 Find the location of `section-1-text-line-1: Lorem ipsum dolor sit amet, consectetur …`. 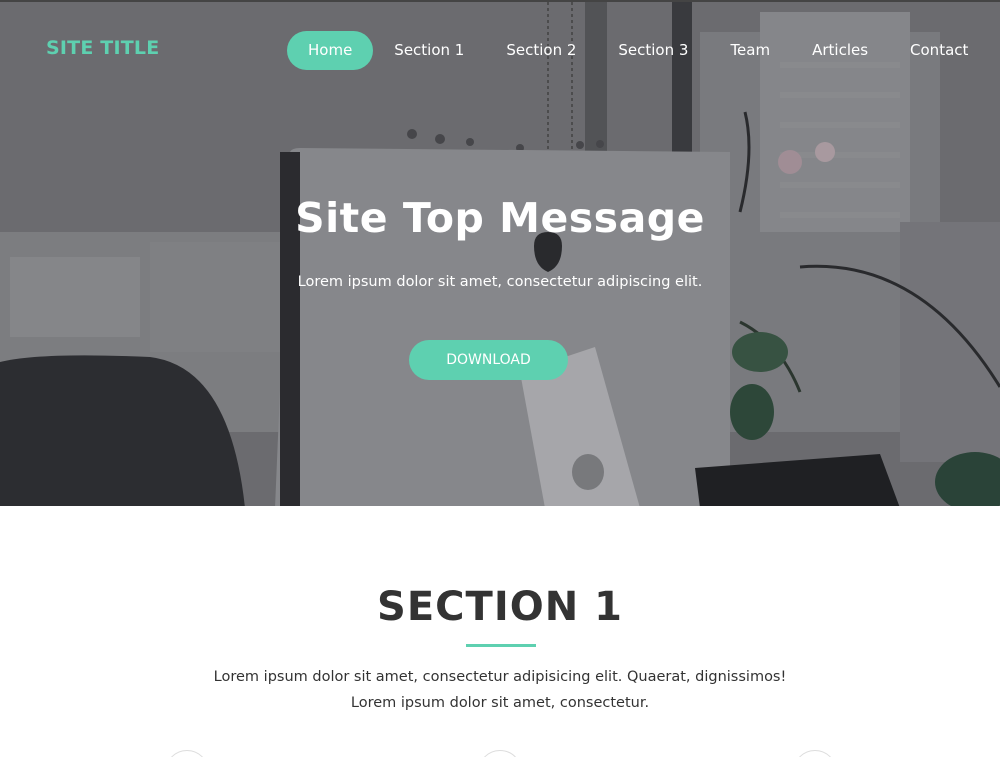

section-1-text-line-1: Lorem ipsum dolor sit amet, consectetur … is located at coordinates (500, 677).